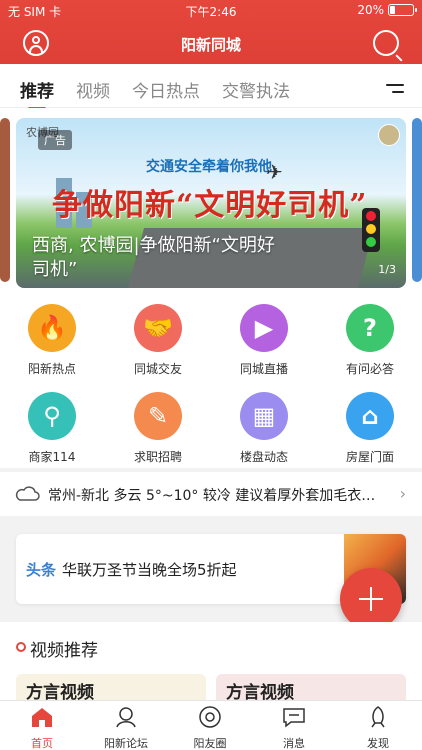  I want to click on cloud-icon, so click(27, 493).